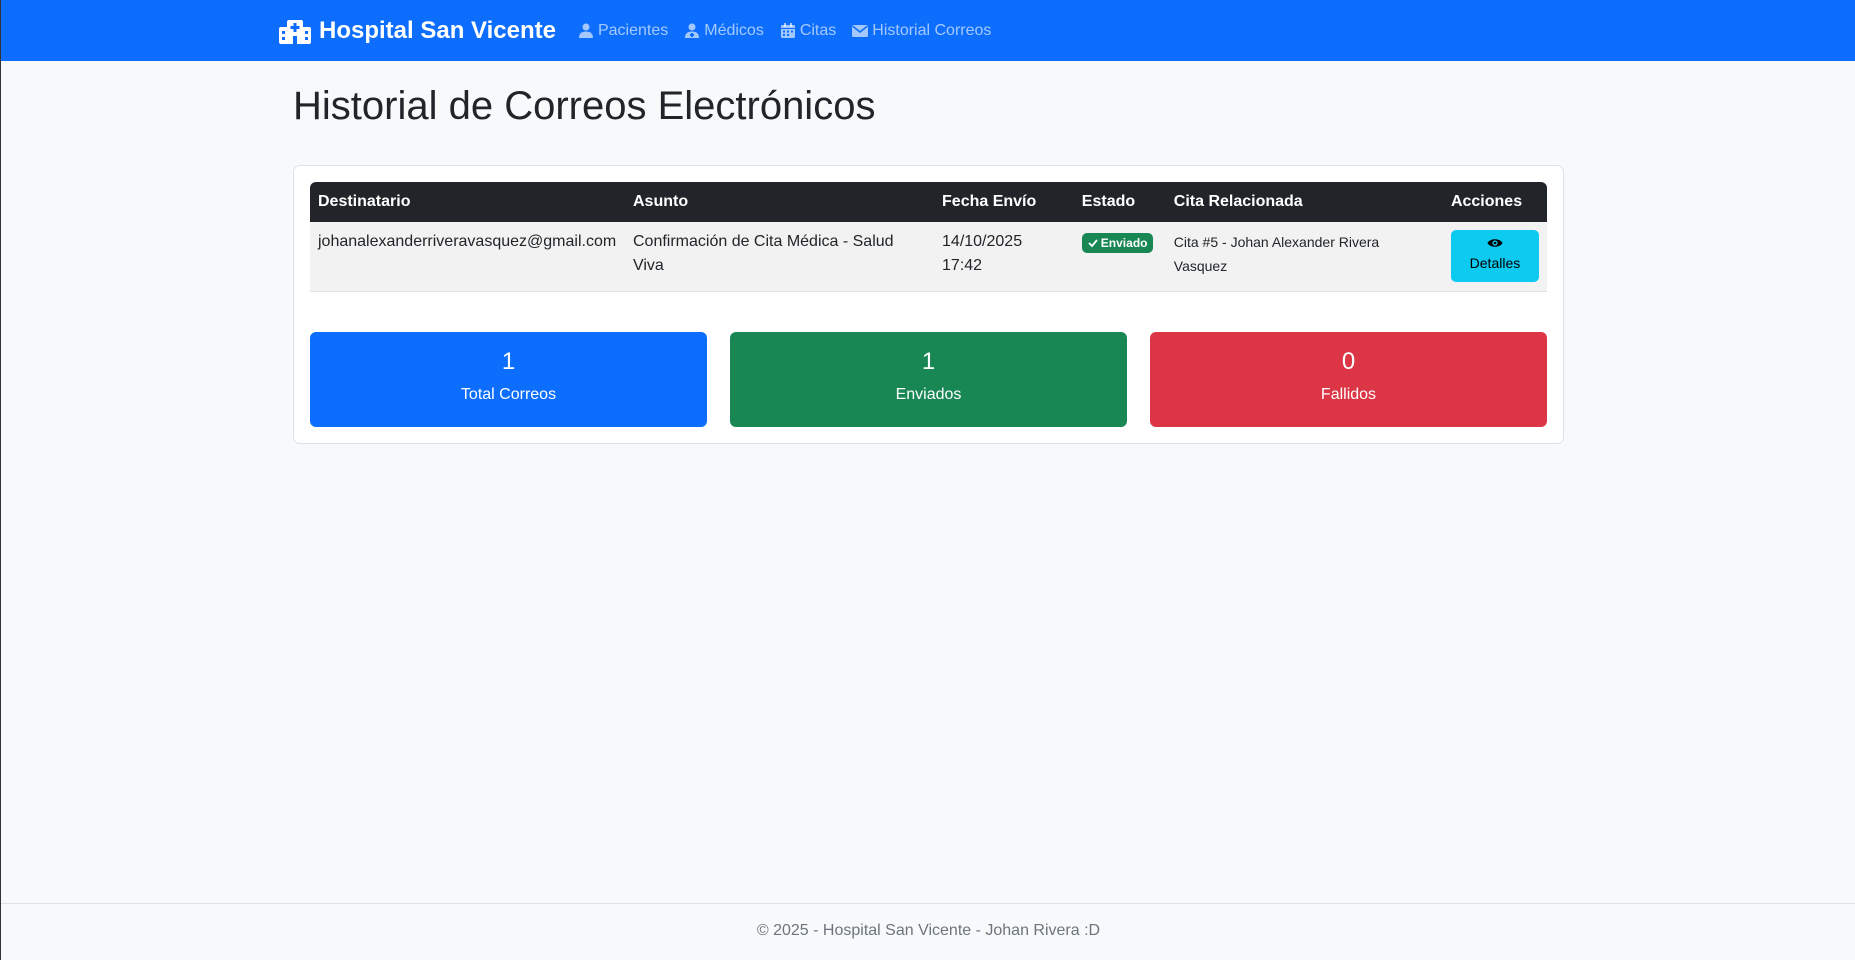 The image size is (1855, 960). I want to click on nav-historial-correos: Historial Correos, so click(921, 31).